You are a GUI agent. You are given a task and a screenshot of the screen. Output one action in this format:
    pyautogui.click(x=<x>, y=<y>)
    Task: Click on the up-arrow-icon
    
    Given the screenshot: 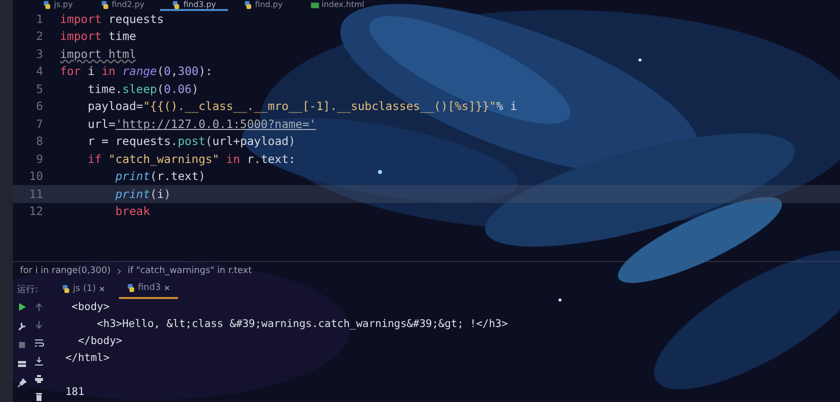 What is the action you would take?
    pyautogui.click(x=39, y=307)
    